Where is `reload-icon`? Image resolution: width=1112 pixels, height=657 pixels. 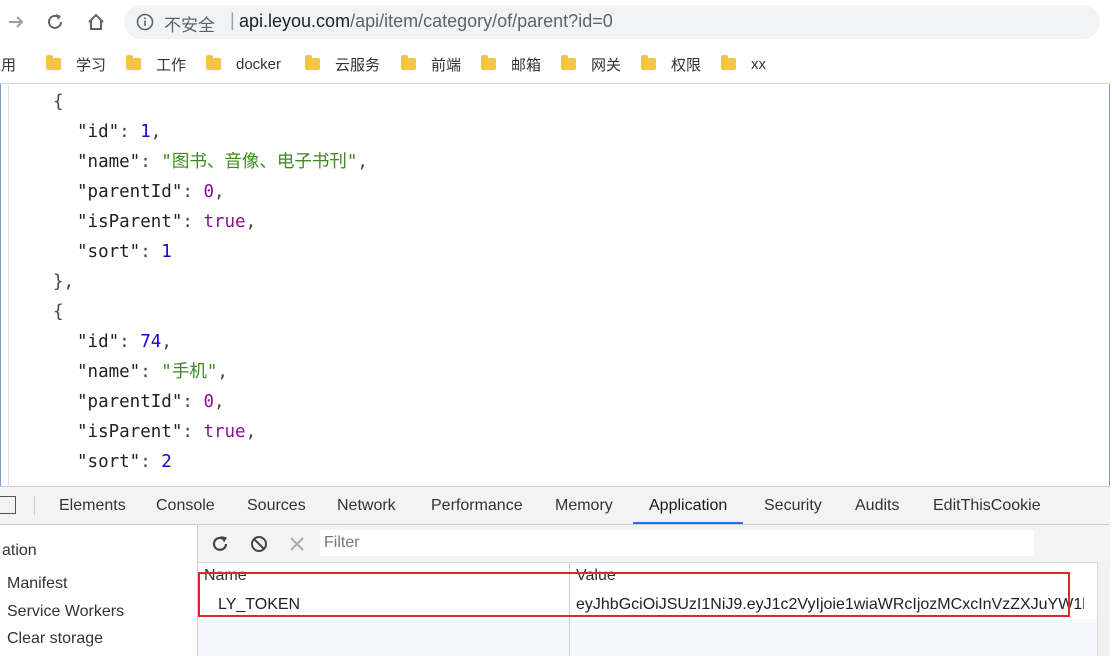
reload-icon is located at coordinates (55, 22).